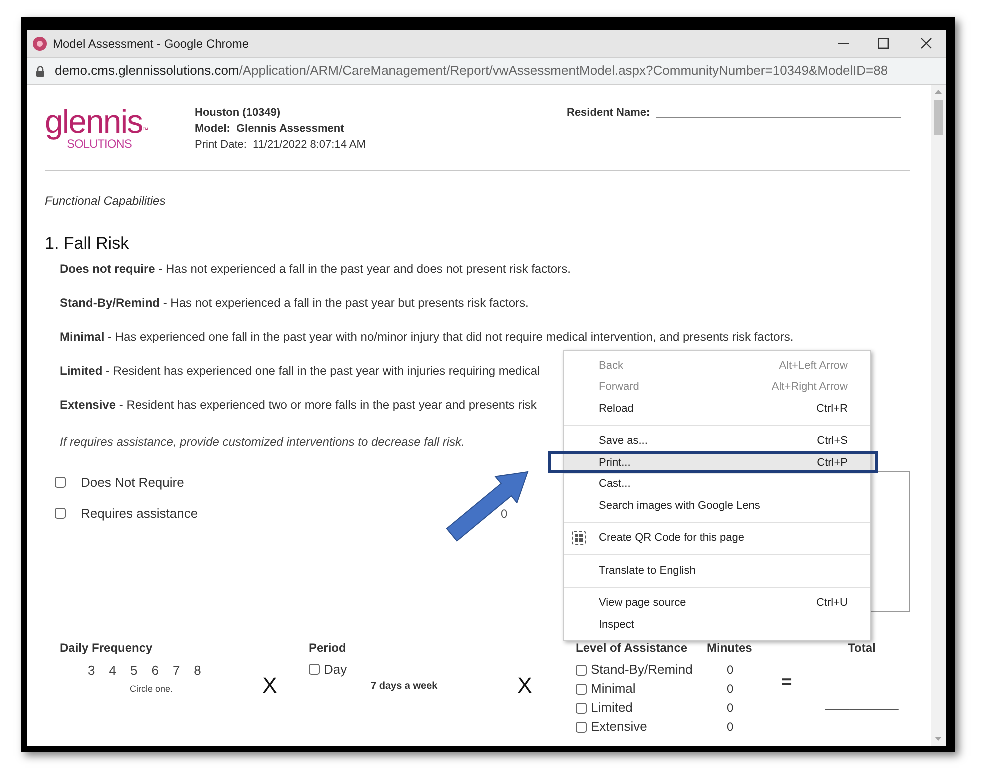  Describe the element at coordinates (787, 682) in the screenshot. I see `equals-sign: =` at that location.